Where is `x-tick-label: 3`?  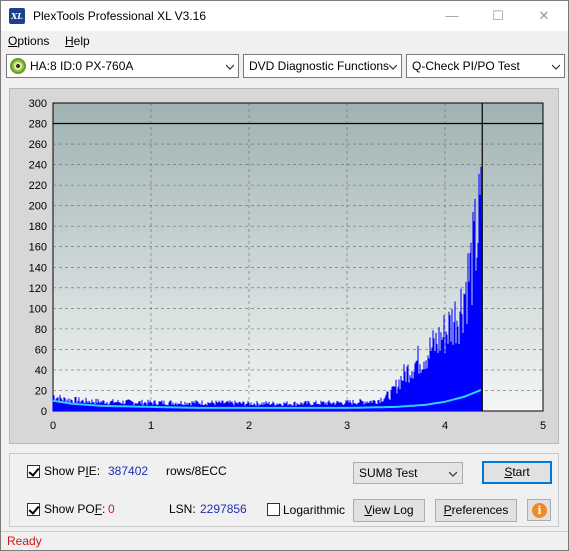
x-tick-label: 3 is located at coordinates (347, 426).